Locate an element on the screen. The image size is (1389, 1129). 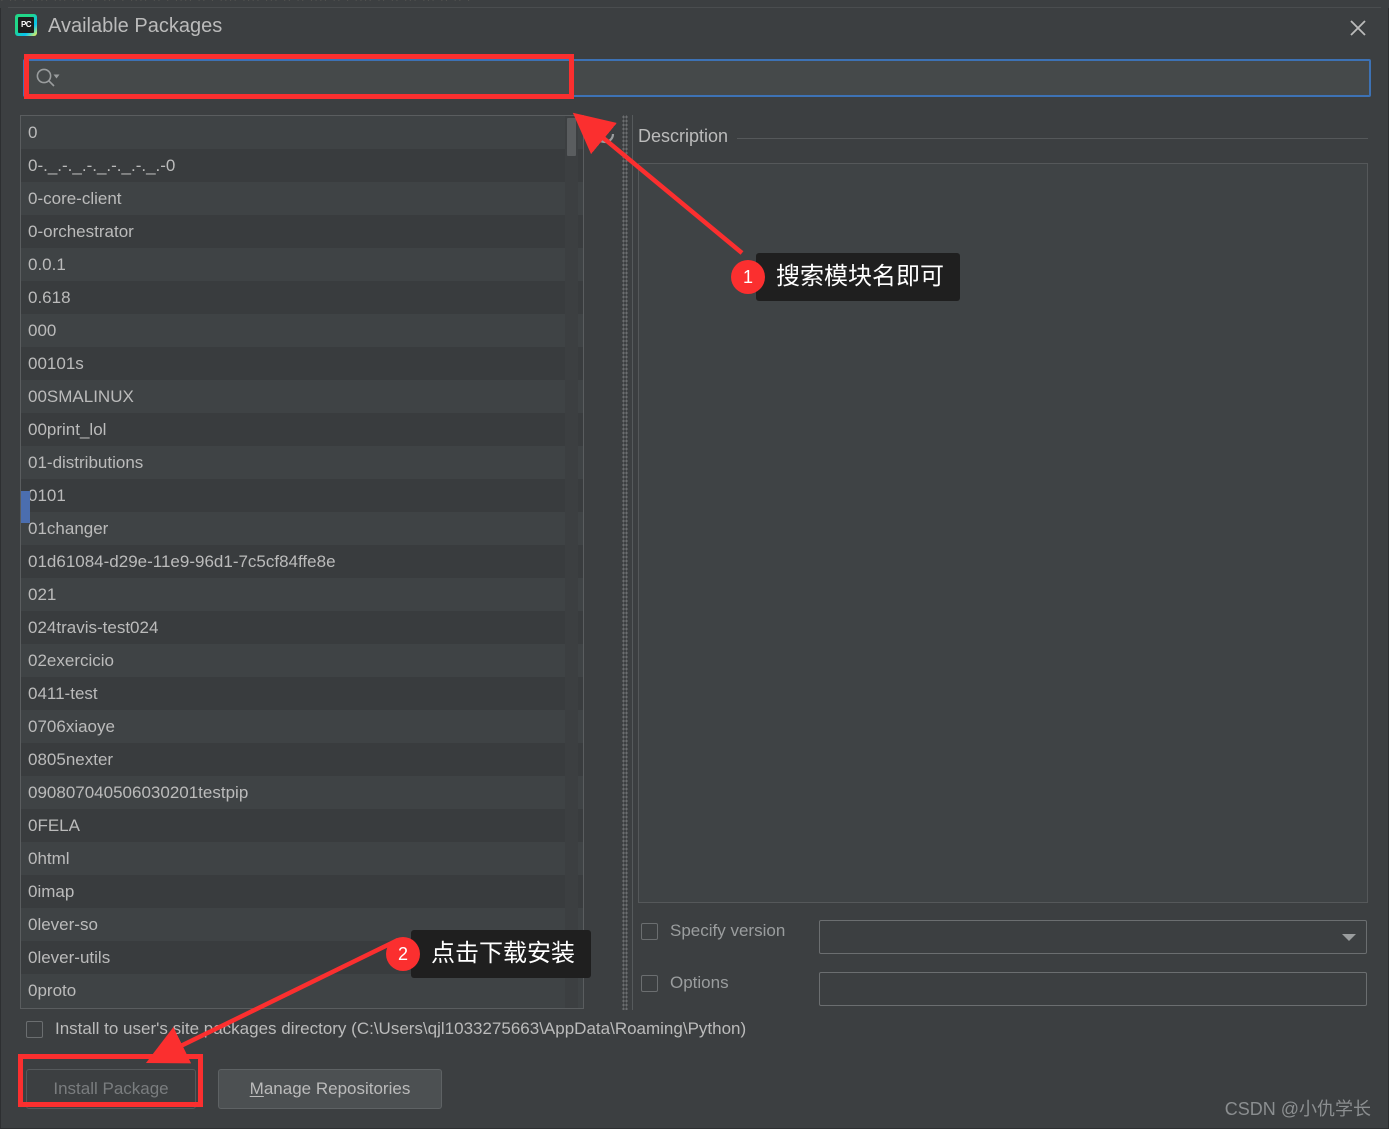
specify-version-row: Specify version is located at coordinates (713, 931).